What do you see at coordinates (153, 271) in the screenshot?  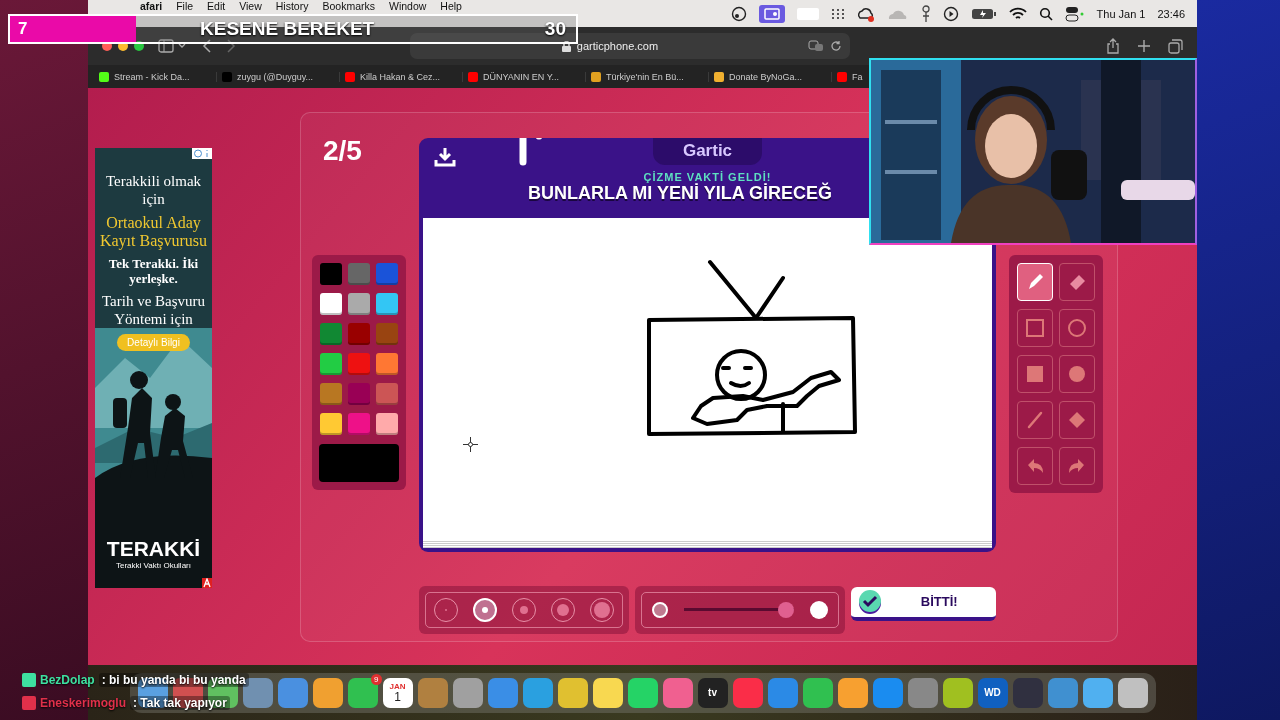 I see `ad-text: Tek Terakki. İki yerleşke.` at bounding box center [153, 271].